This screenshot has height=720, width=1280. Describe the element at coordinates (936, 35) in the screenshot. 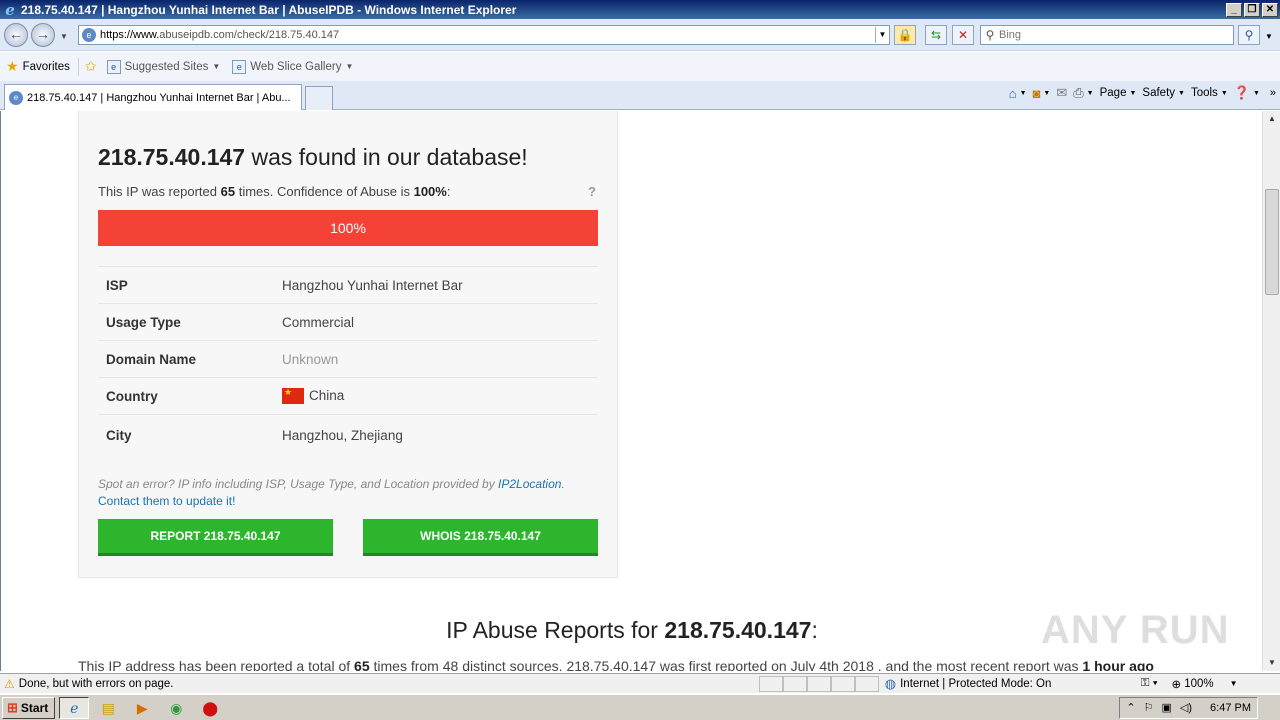

I see `refresh-button: ⇆` at that location.